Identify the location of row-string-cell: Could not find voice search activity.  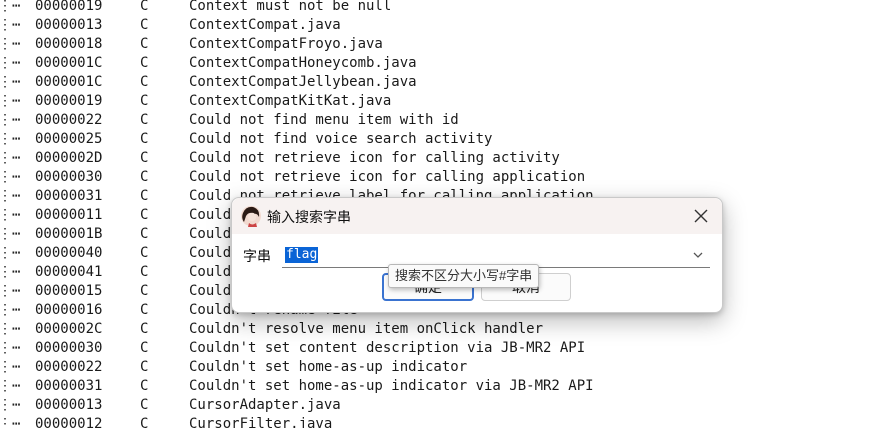
(341, 139).